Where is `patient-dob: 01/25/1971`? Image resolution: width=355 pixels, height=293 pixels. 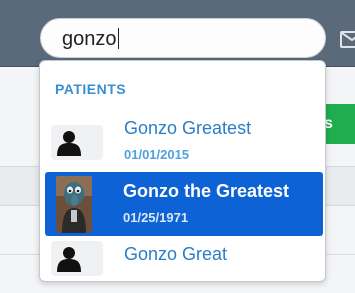 patient-dob: 01/25/1971 is located at coordinates (156, 217).